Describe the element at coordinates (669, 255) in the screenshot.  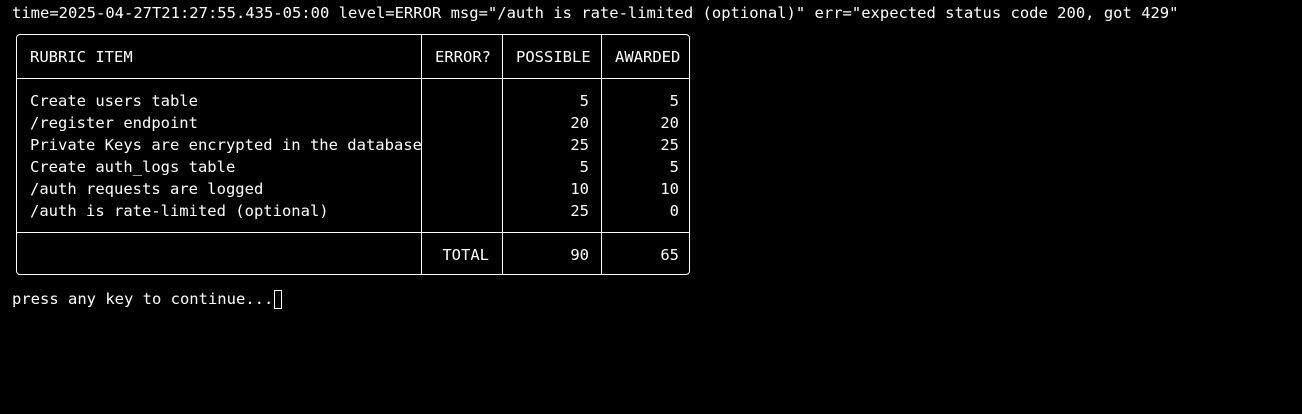
I see `total-awarded: 65` at that location.